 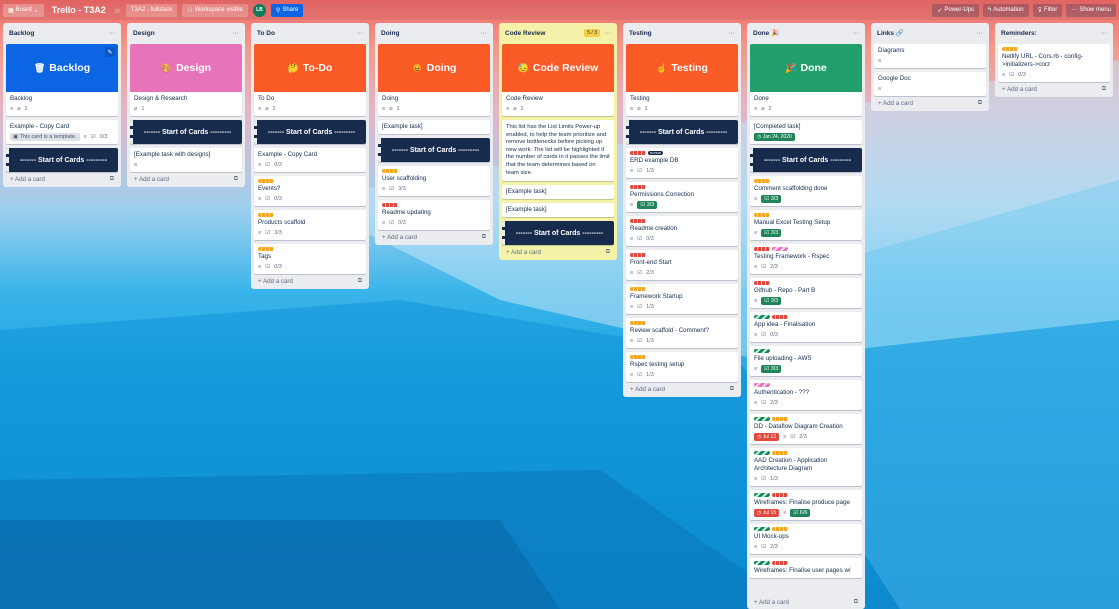 What do you see at coordinates (806, 568) in the screenshot?
I see `list-item: Wireframes: Finalise user pages w/` at bounding box center [806, 568].